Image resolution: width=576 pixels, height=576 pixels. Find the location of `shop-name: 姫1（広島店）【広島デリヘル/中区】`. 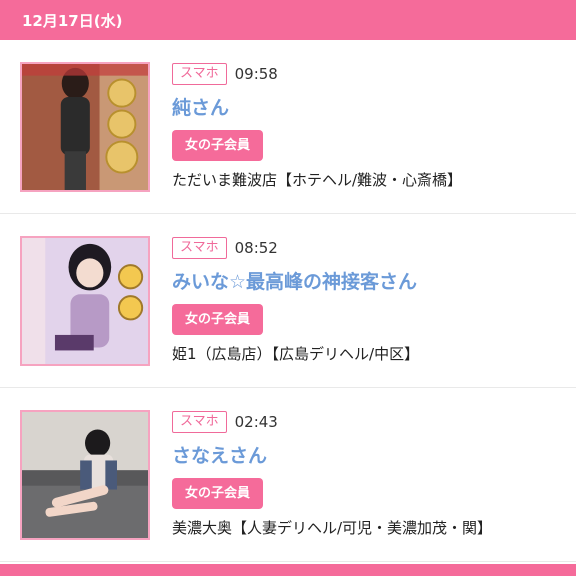

shop-name: 姫1（広島店）【広島デリヘル/中区】 is located at coordinates (368, 353).